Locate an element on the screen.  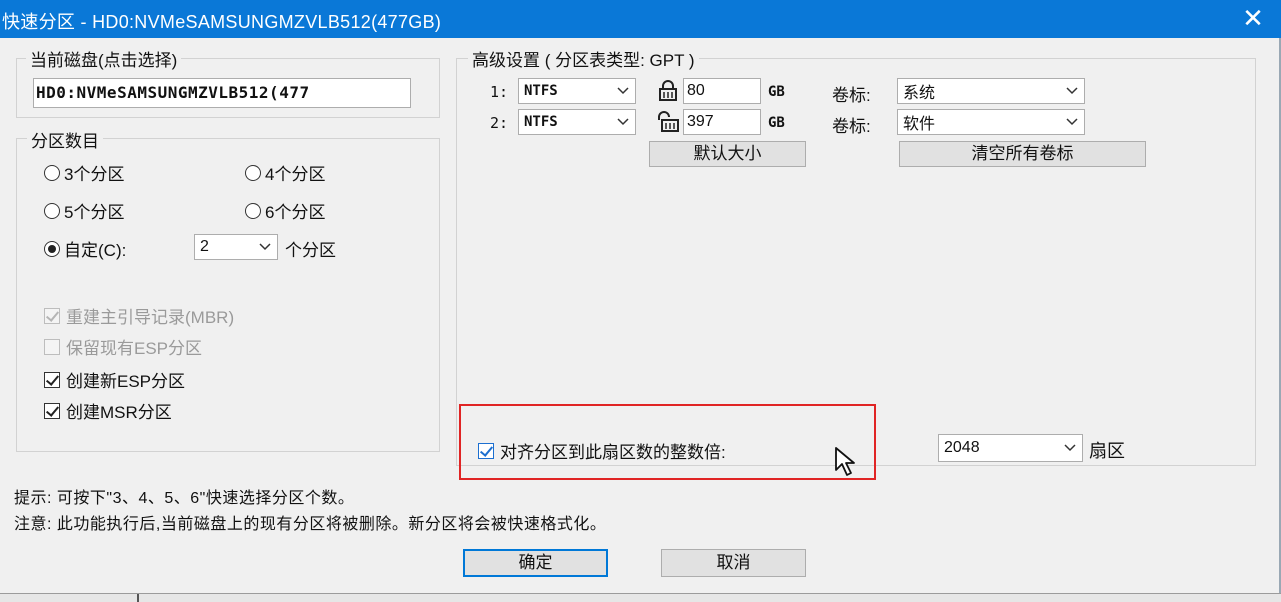
create-msr-label: 创建MSR分区 is located at coordinates (119, 412).